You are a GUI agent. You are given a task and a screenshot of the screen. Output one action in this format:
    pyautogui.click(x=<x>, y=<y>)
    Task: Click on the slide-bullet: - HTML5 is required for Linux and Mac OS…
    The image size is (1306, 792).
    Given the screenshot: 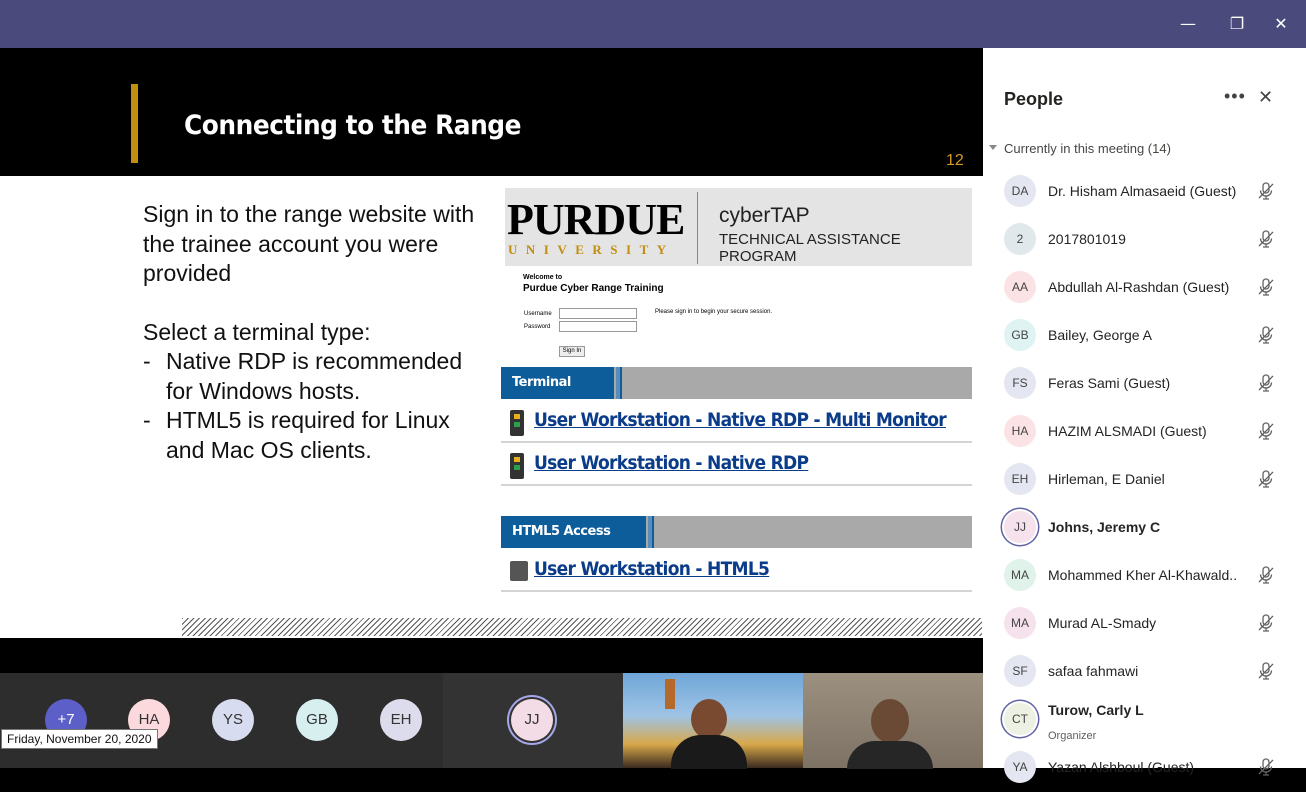 What is the action you would take?
    pyautogui.click(x=318, y=435)
    